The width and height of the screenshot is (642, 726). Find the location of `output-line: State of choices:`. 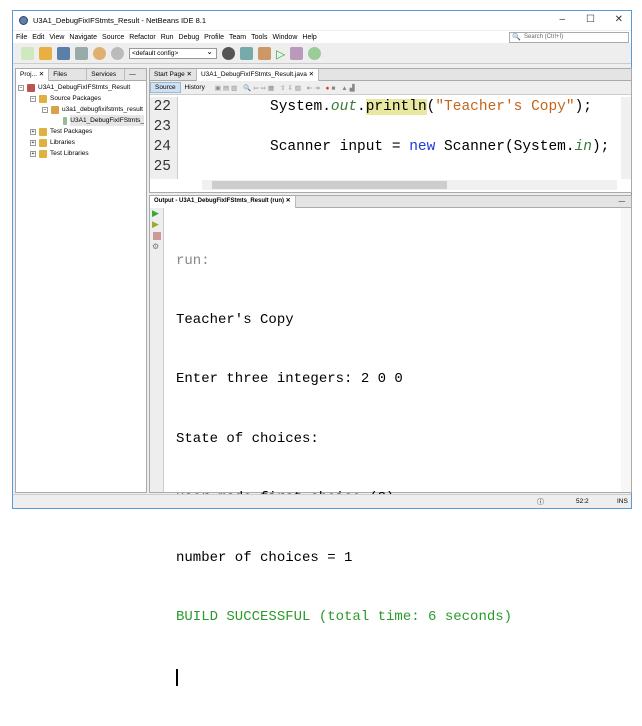

output-line: State of choices: is located at coordinates (247, 438).